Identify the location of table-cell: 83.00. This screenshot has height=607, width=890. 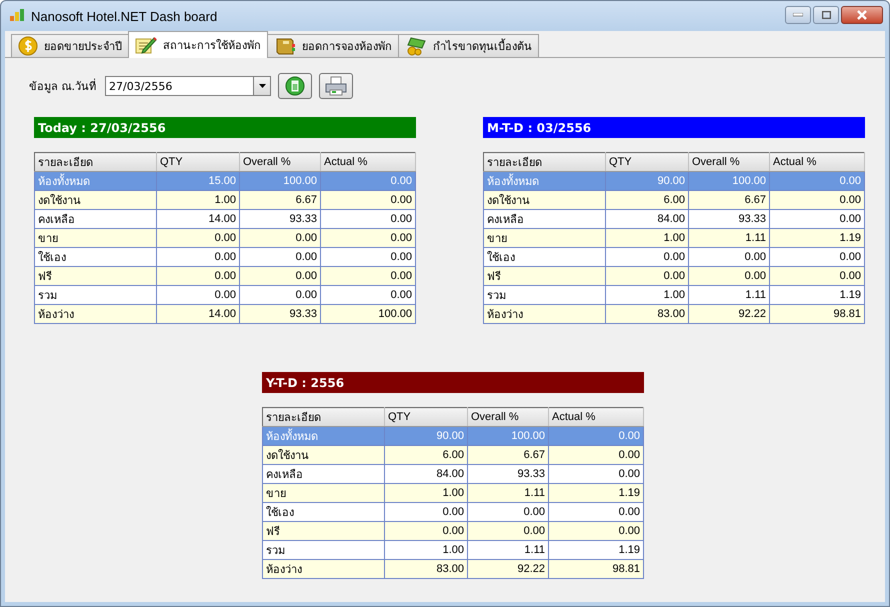
(647, 314).